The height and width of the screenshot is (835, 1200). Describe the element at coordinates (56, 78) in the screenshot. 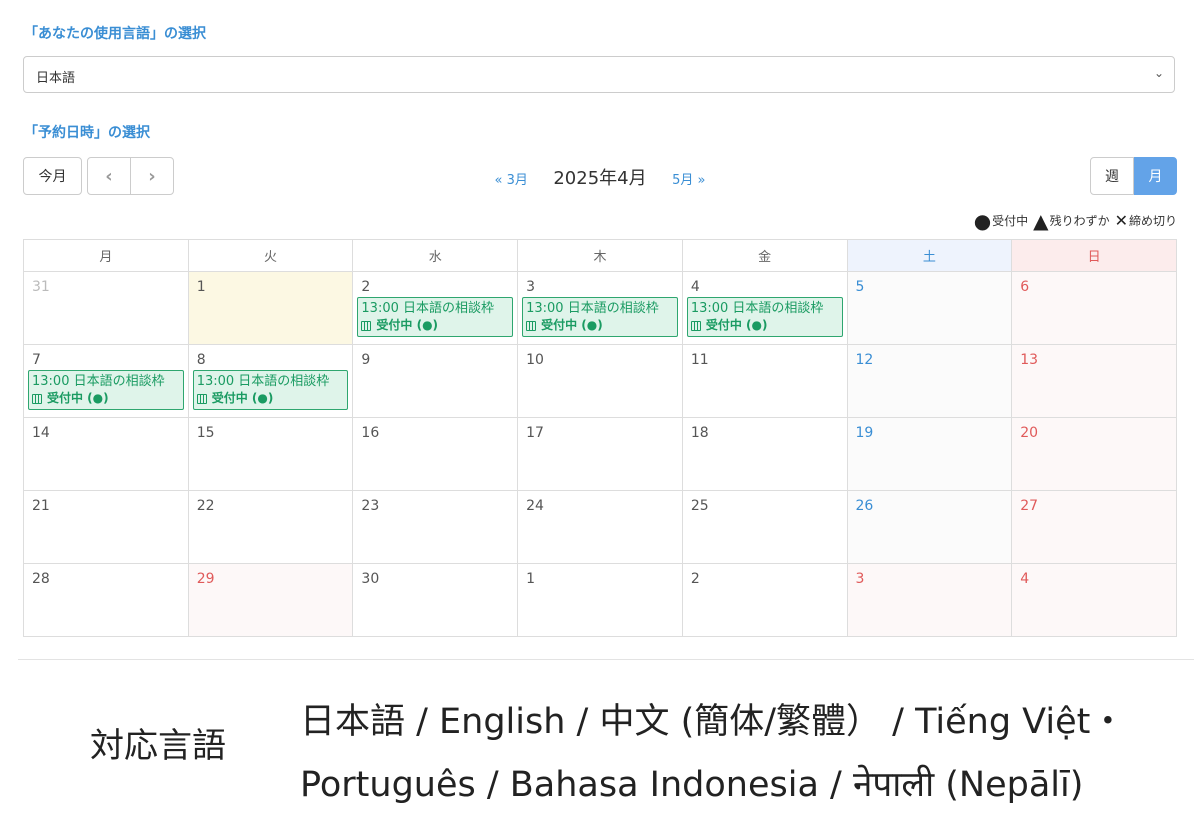

I see `language-select-value: 日本語` at that location.